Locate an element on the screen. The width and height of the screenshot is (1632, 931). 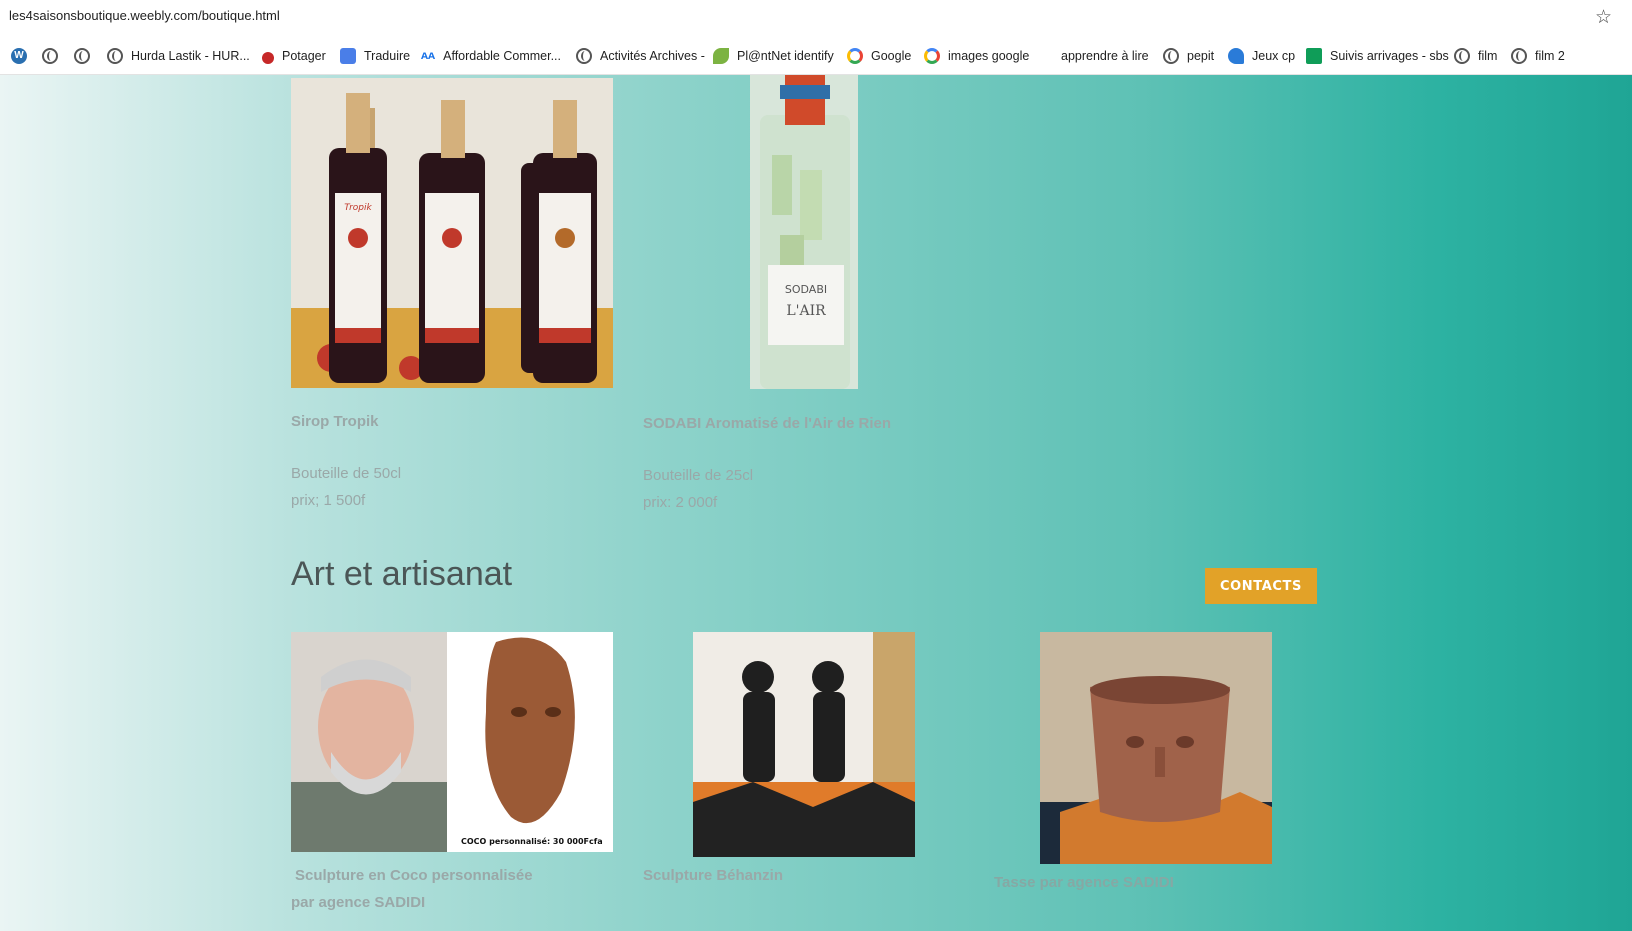
bookmark-film-2: film 2 is located at coordinates (1538, 56).